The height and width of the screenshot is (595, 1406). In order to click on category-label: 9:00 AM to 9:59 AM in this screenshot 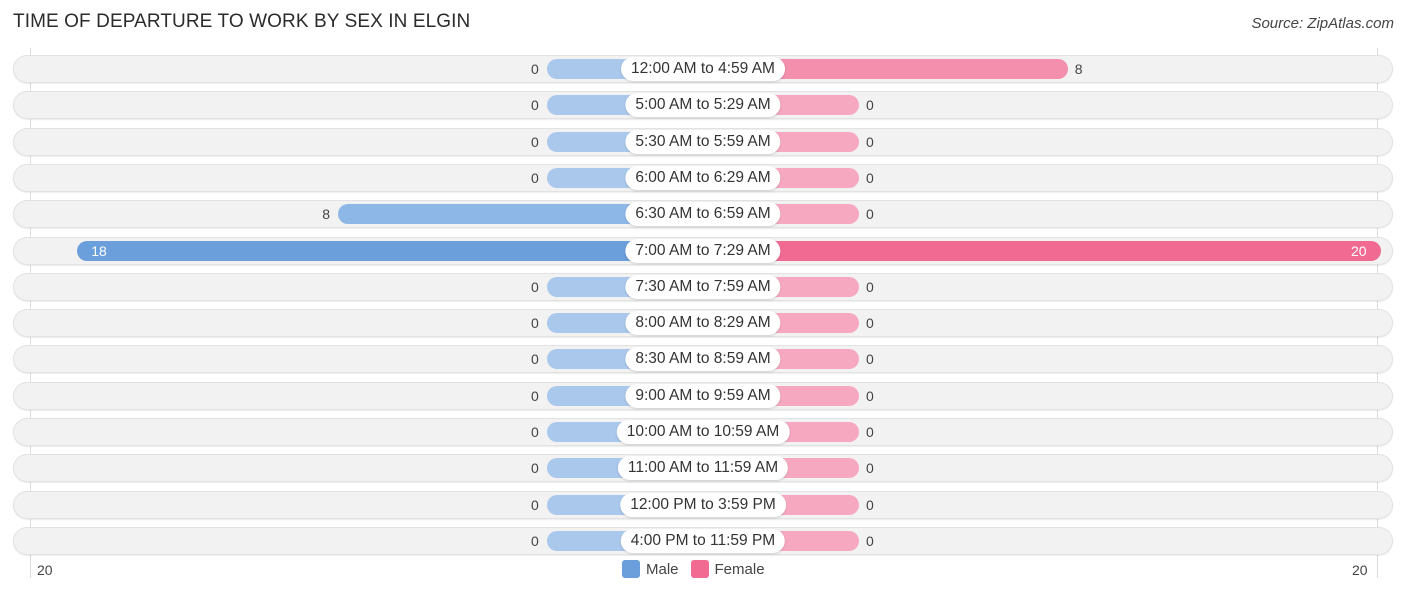, I will do `click(703, 395)`.